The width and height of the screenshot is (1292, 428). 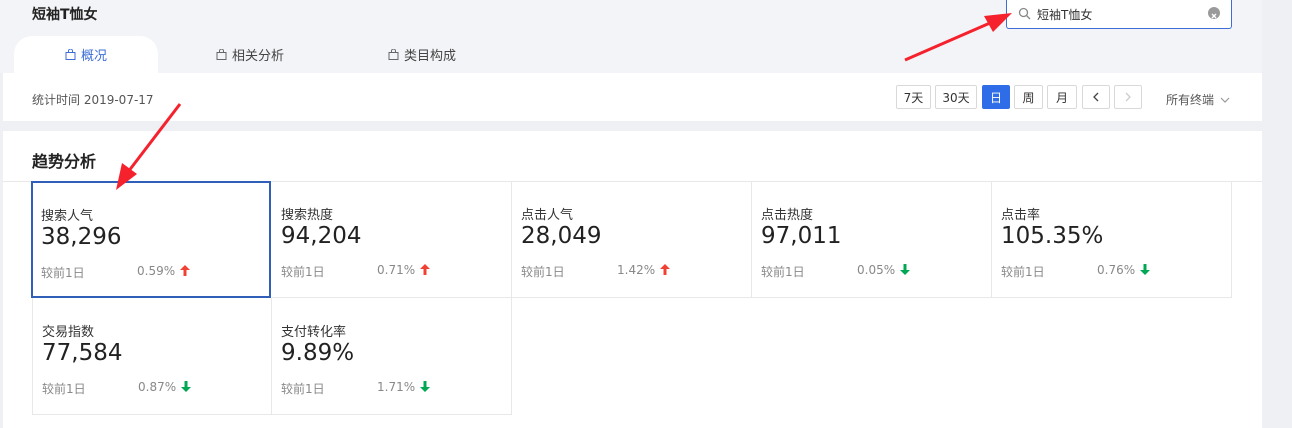 I want to click on chevron-left-icon, so click(x=1096, y=97).